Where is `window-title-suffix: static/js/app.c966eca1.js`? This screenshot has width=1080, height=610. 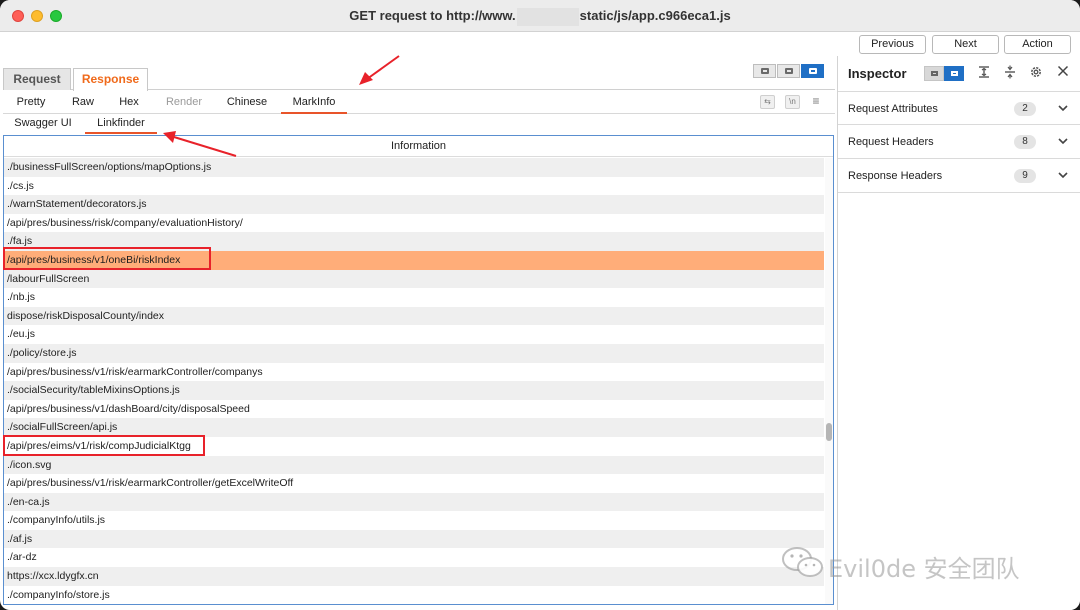 window-title-suffix: static/js/app.c966eca1.js is located at coordinates (655, 15).